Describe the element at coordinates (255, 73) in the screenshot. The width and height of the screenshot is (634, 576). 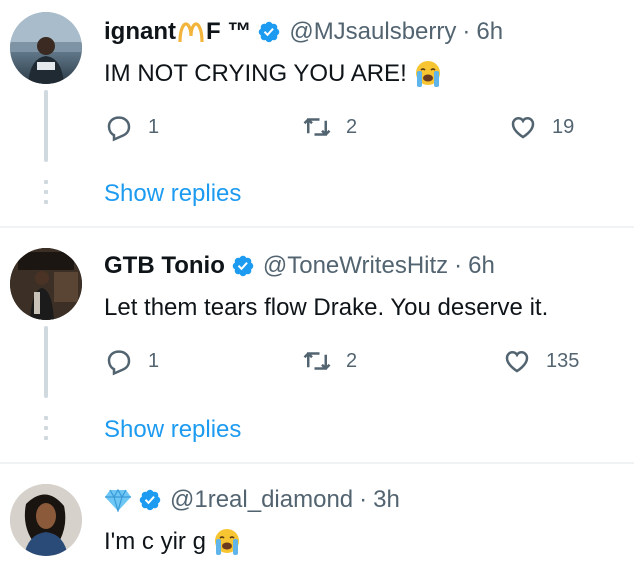
I see `tweet-text-content: IM NOT CRYING YOU ARE!` at that location.